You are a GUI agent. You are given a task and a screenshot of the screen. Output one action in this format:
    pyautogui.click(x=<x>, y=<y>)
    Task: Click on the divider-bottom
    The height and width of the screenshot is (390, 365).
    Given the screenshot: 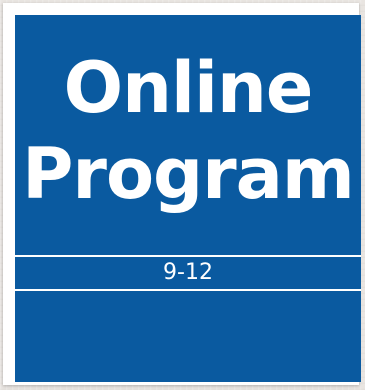 What is the action you would take?
    pyautogui.click(x=188, y=290)
    